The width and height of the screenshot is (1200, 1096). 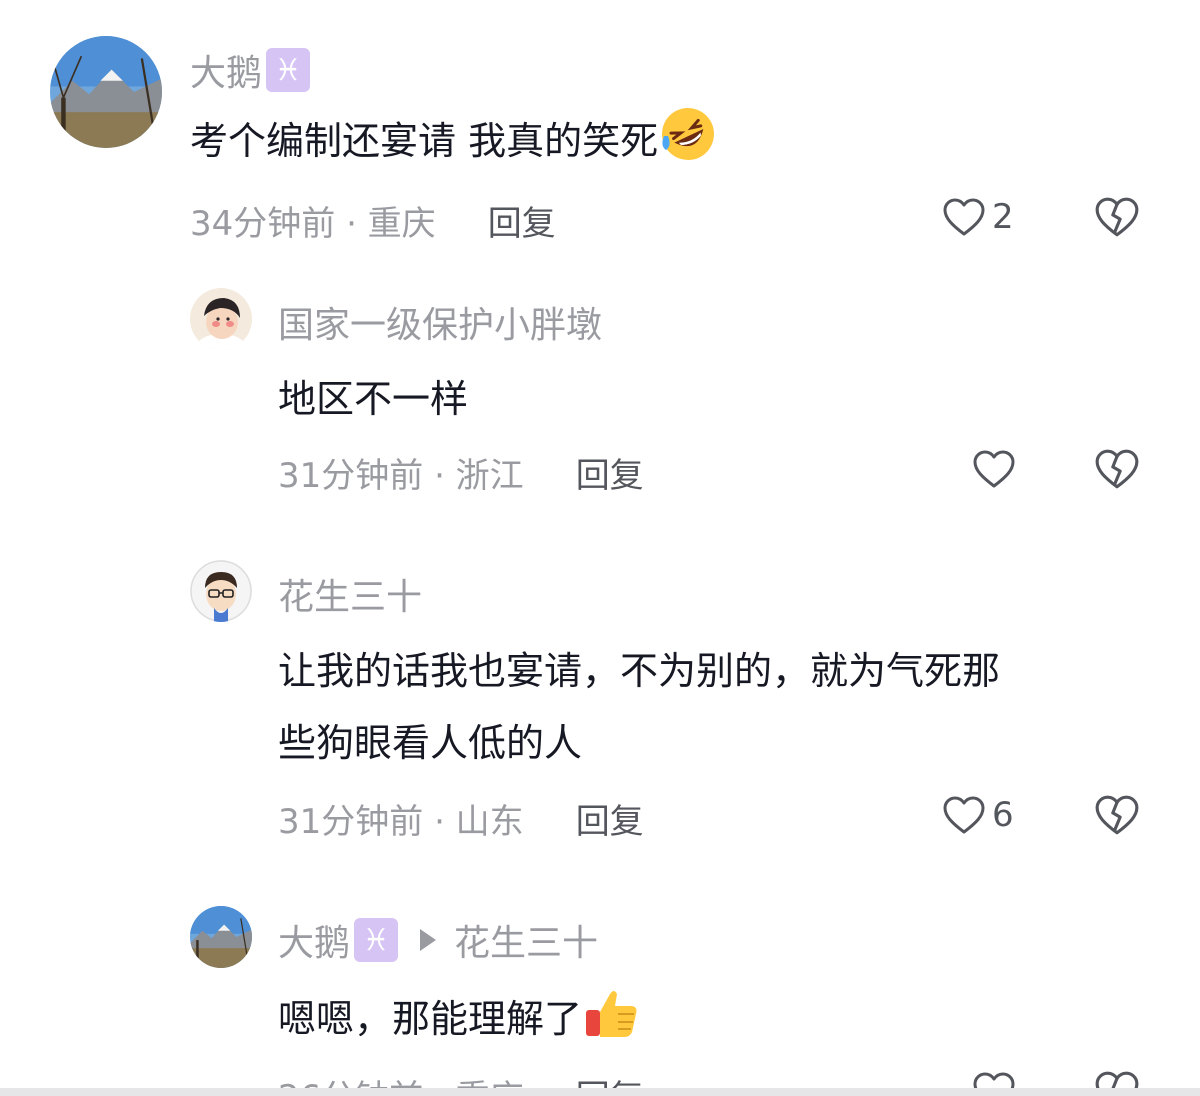 I want to click on comment-author-row: 花生三十, so click(x=350, y=594).